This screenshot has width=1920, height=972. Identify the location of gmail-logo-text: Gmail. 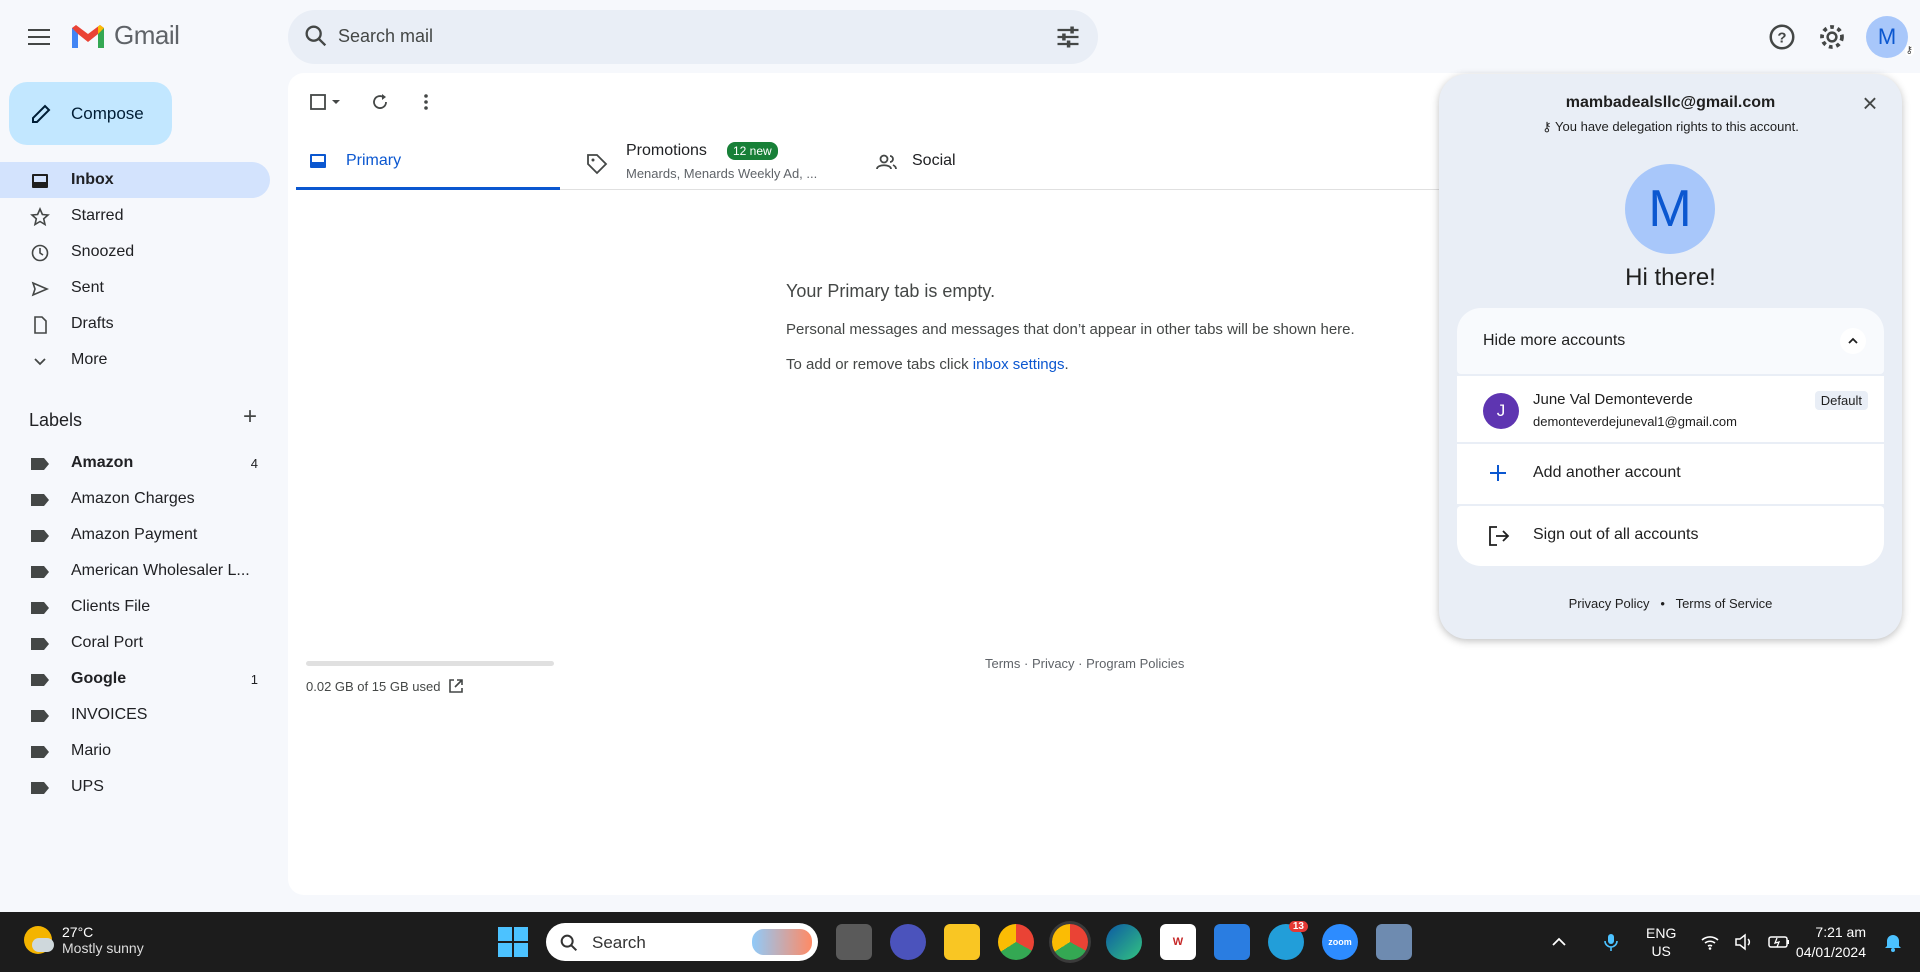
(147, 35).